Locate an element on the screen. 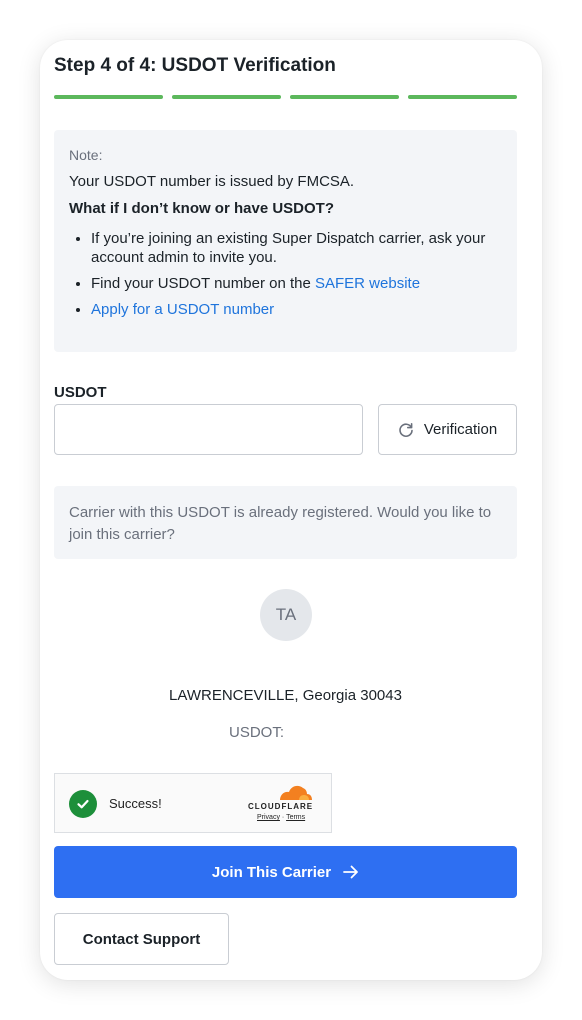 This screenshot has width=582, height=1020. page-title: Step 4 of 4: USDOT Verification is located at coordinates (195, 65).